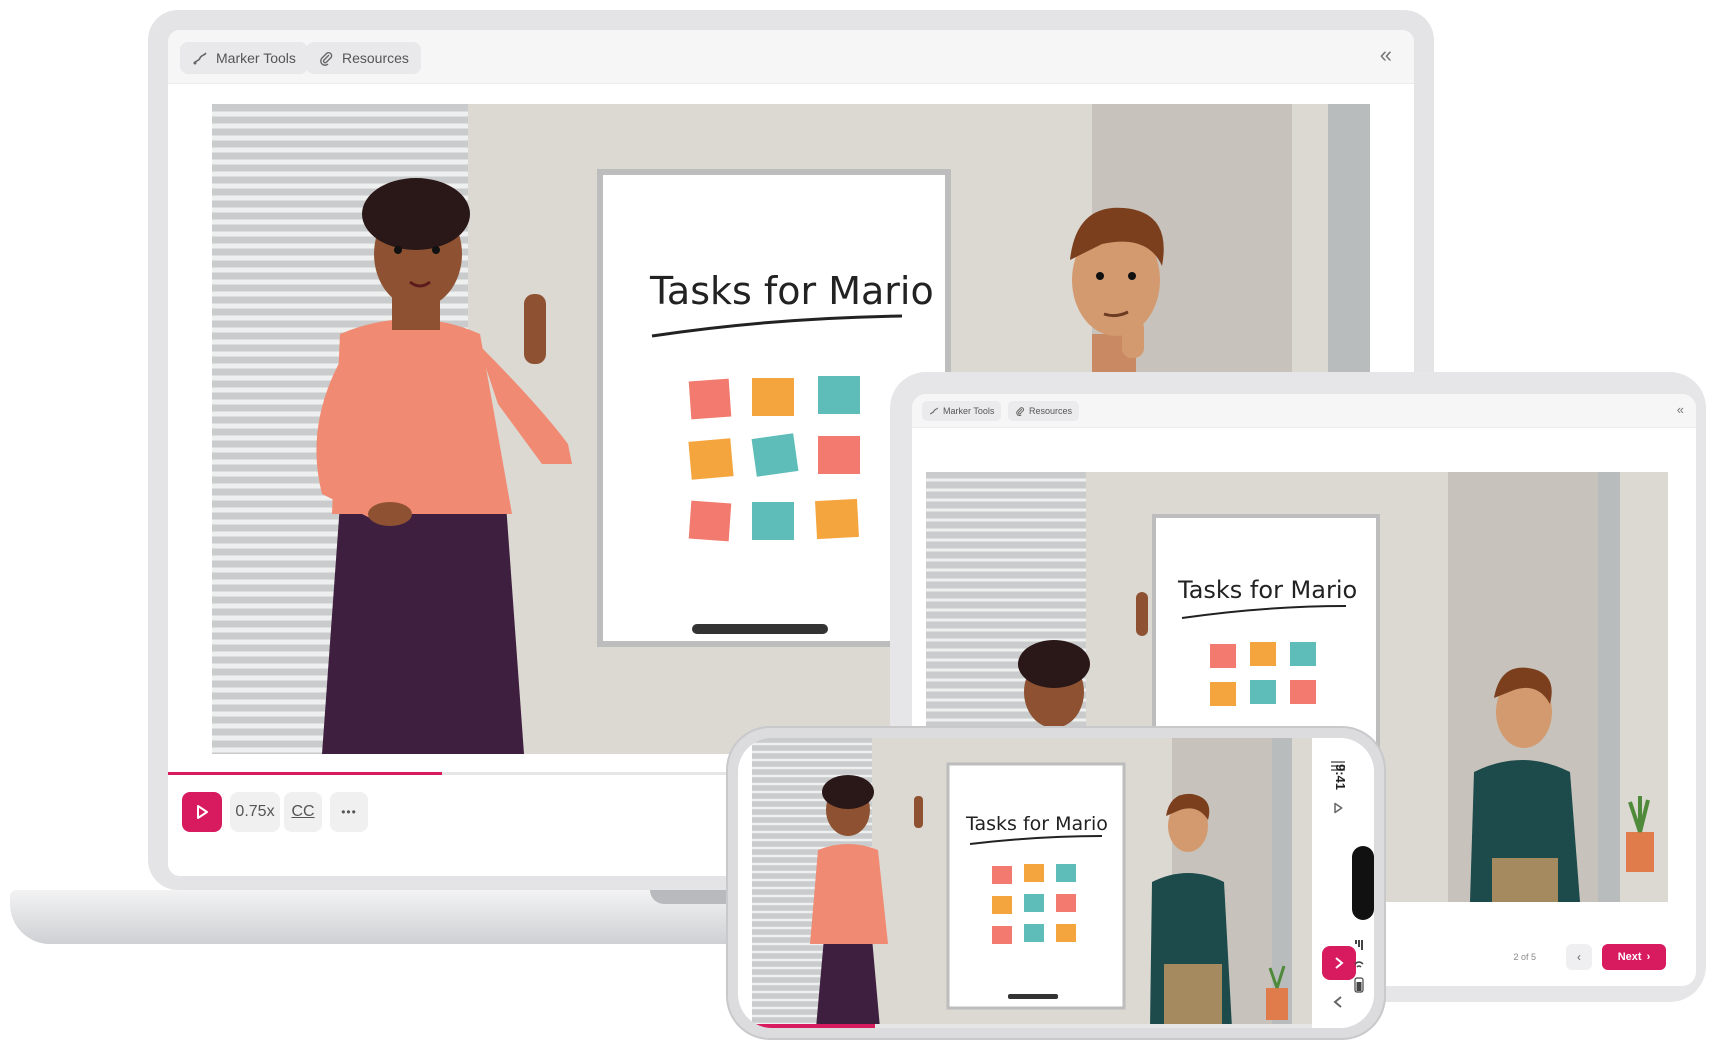  I want to click on phone-video-player: Tasks for Mario, so click(1032, 883).